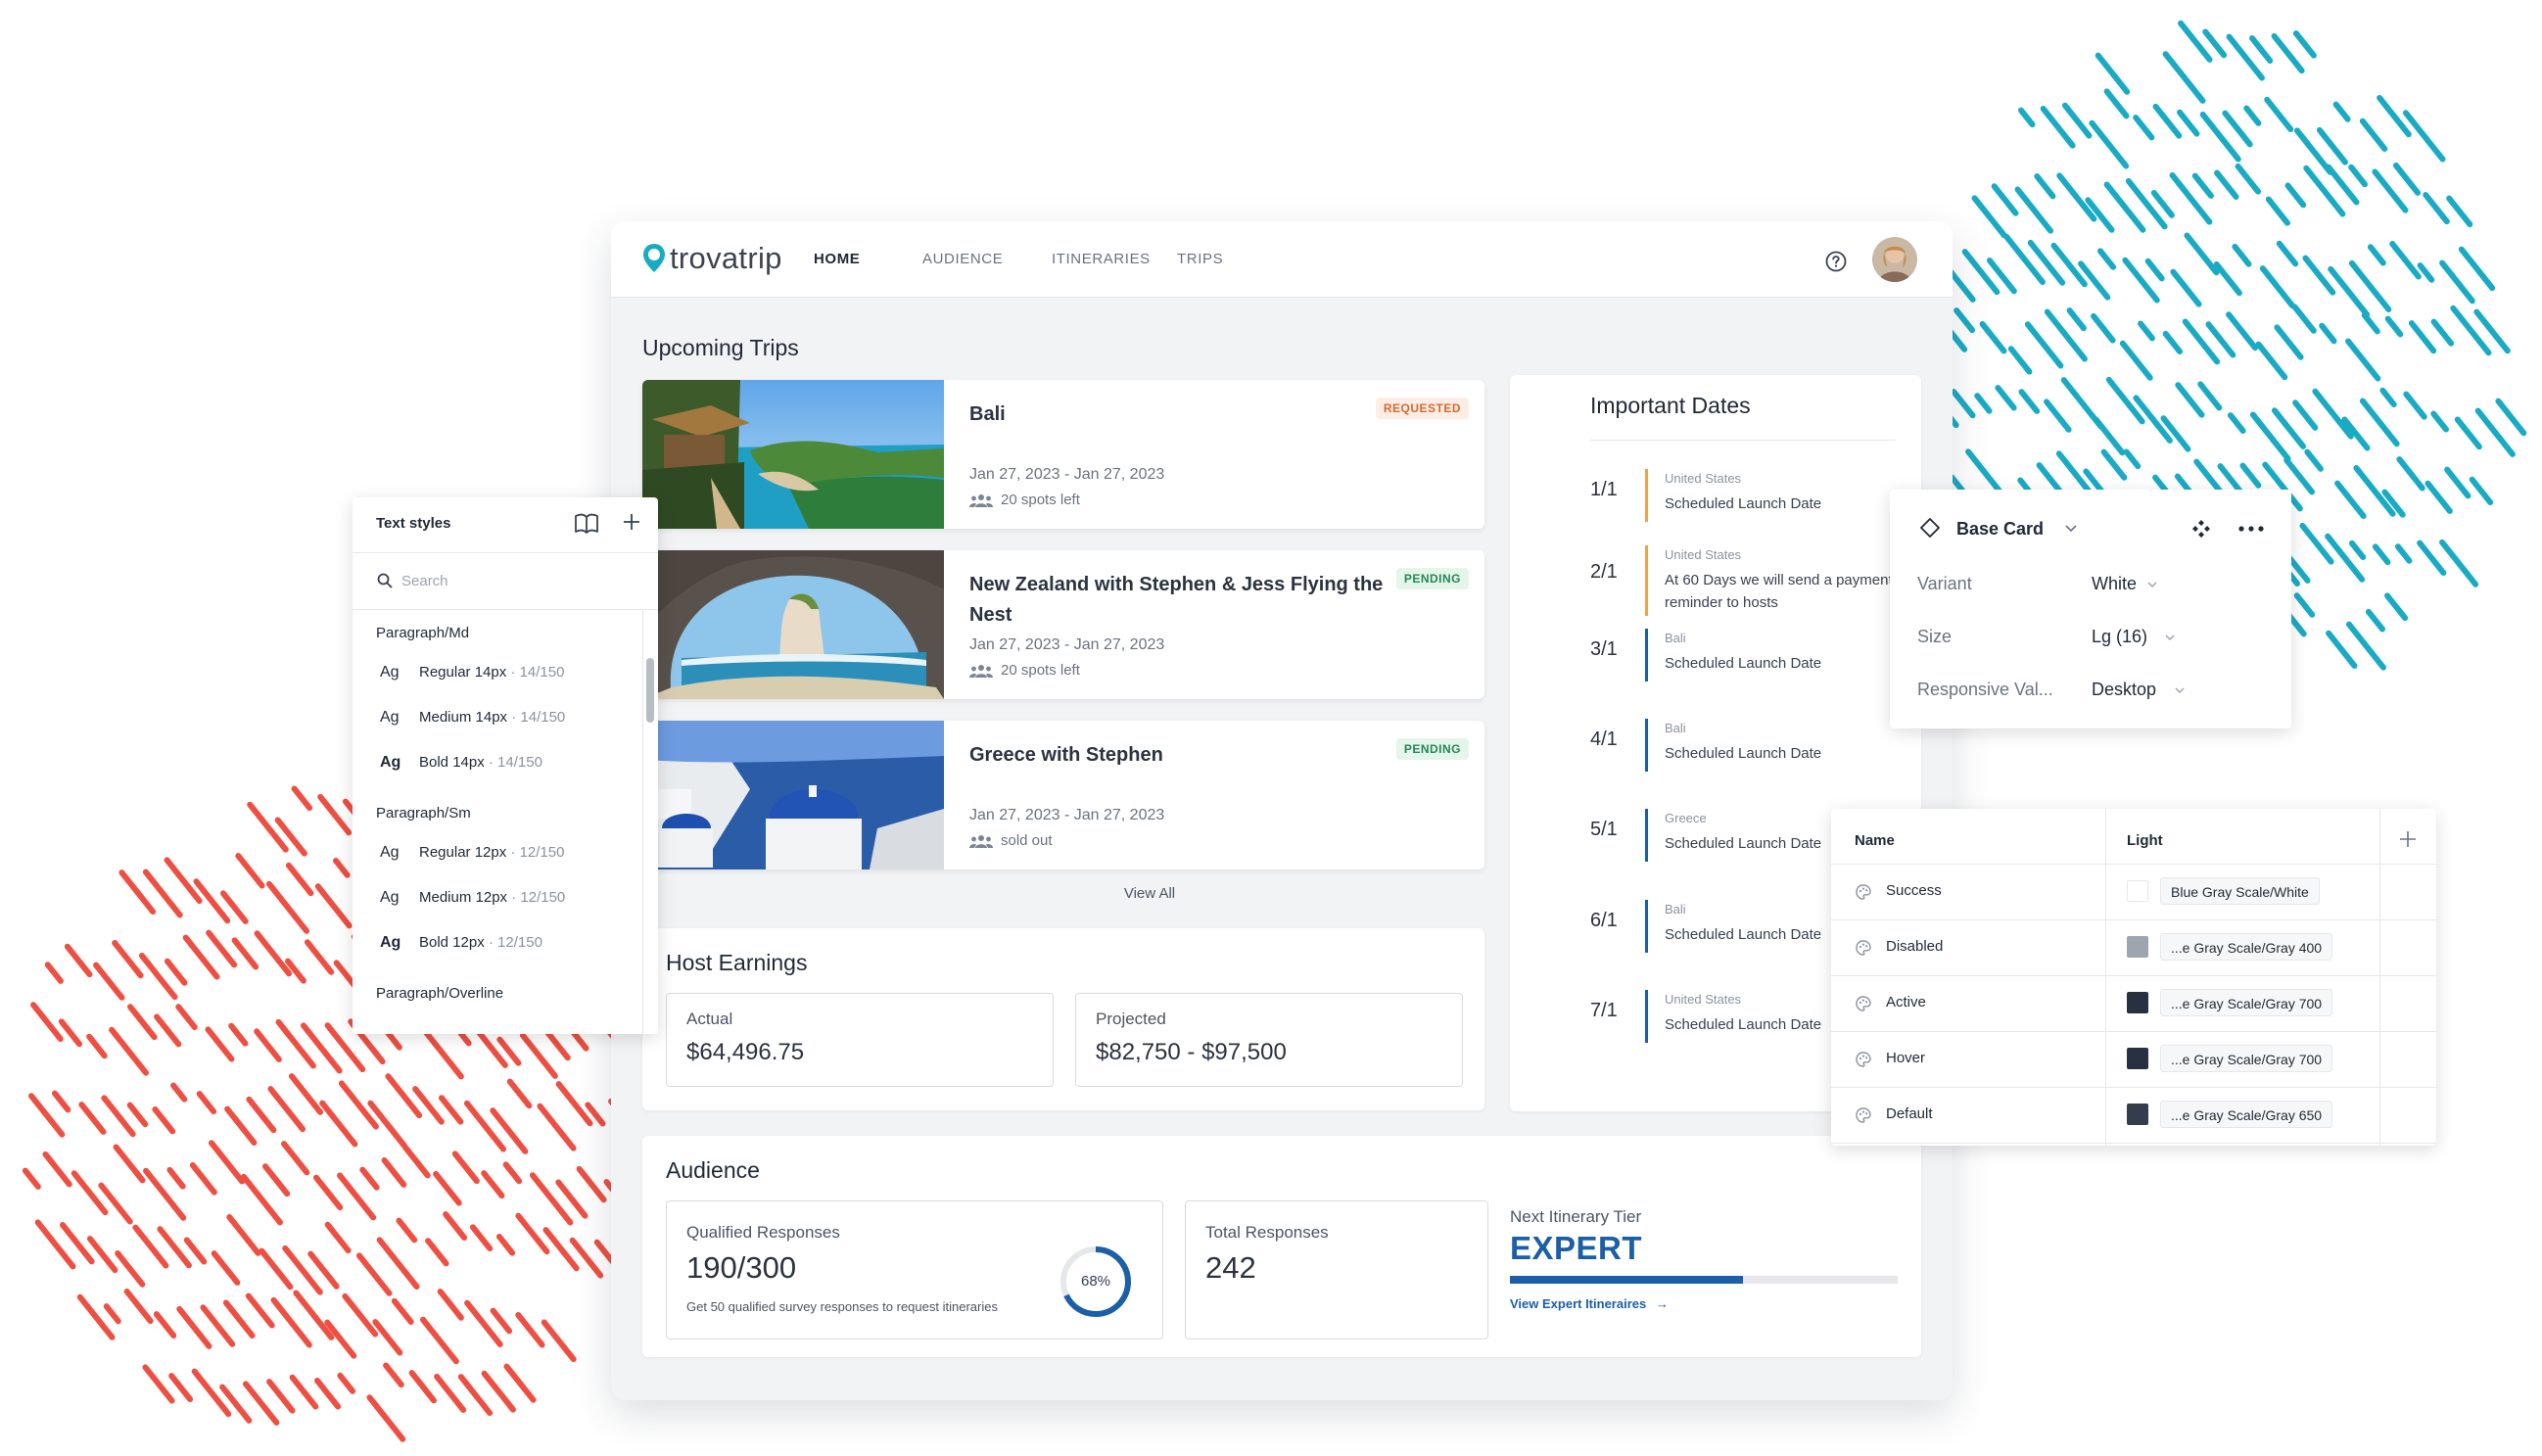  Describe the element at coordinates (423, 813) in the screenshot. I see `text-style-group: Paragraph/Sm` at that location.